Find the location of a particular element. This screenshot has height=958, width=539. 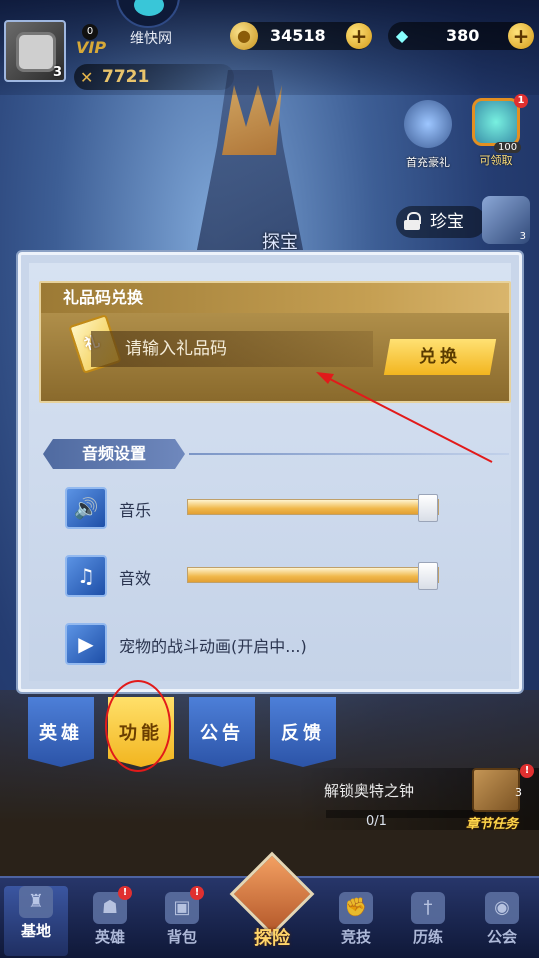

gift-code-title: 礼品码兑换 is located at coordinates (275, 298).